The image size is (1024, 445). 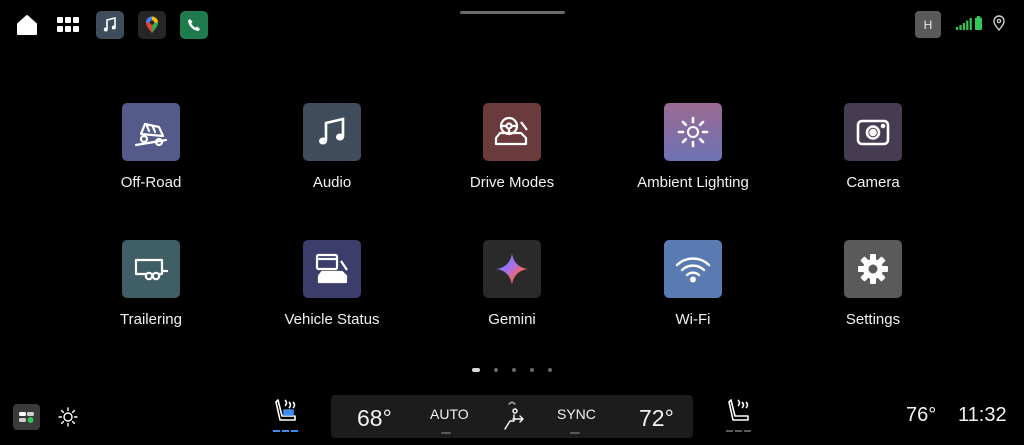 I want to click on app-label: Wi-Fi, so click(x=693, y=319).